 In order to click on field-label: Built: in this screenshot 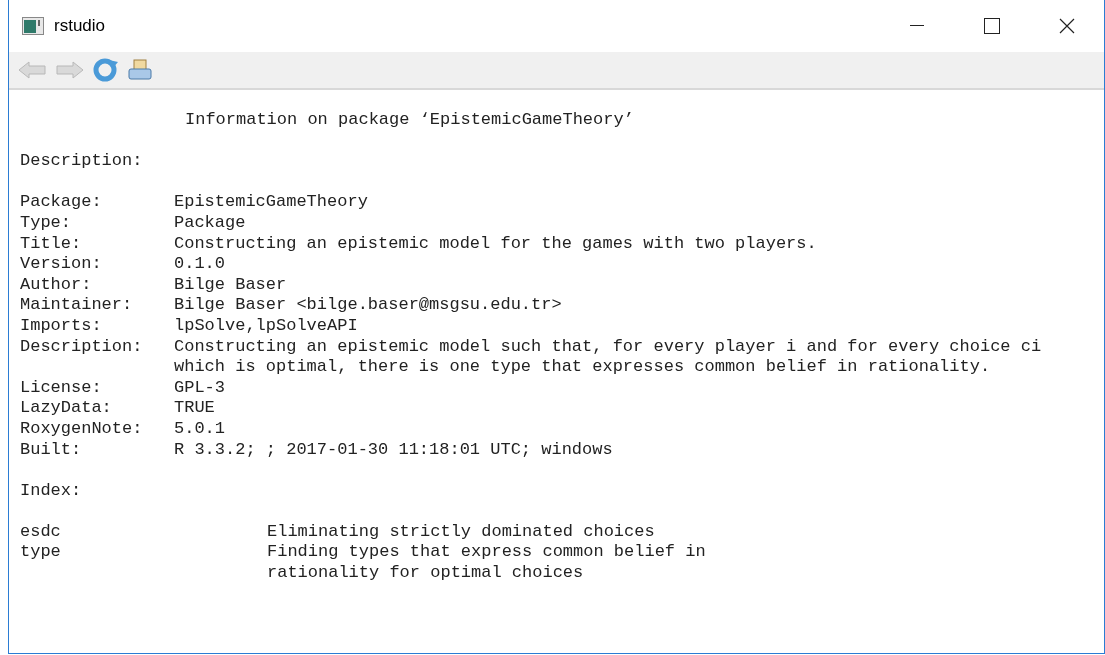, I will do `click(51, 450)`.